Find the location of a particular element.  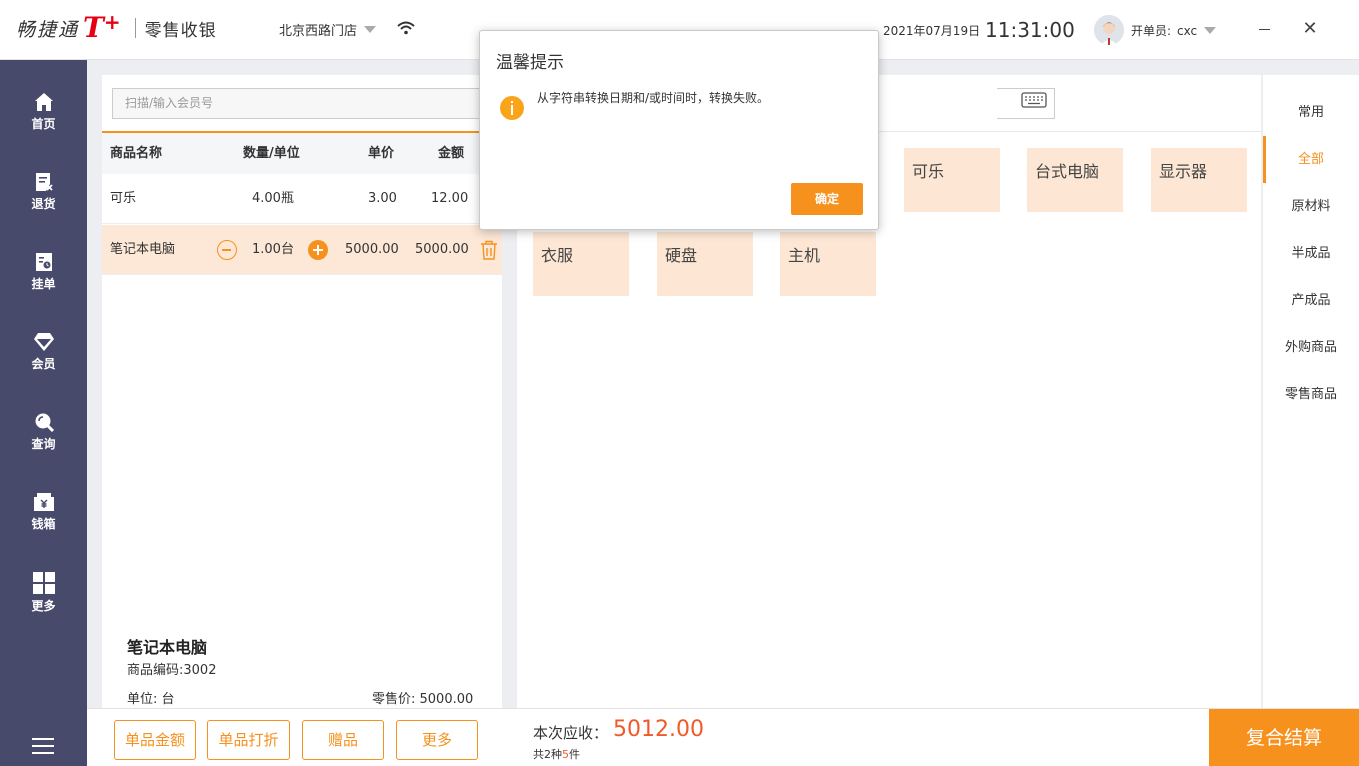

category-list: 常用 全部 原材料 半成品 产成品 外购商品 零售商品 is located at coordinates (1311, 391).